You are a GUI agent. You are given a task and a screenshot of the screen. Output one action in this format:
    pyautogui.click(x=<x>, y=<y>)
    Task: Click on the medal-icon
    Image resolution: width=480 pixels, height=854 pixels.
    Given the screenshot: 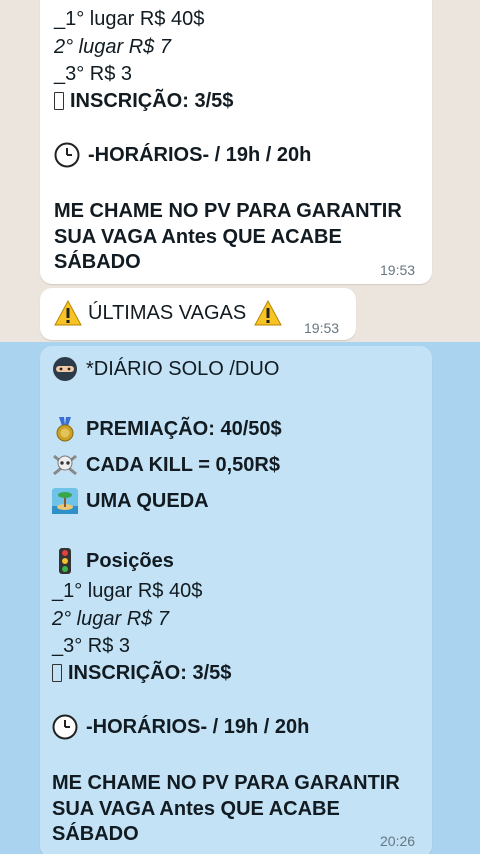 What is the action you would take?
    pyautogui.click(x=65, y=429)
    